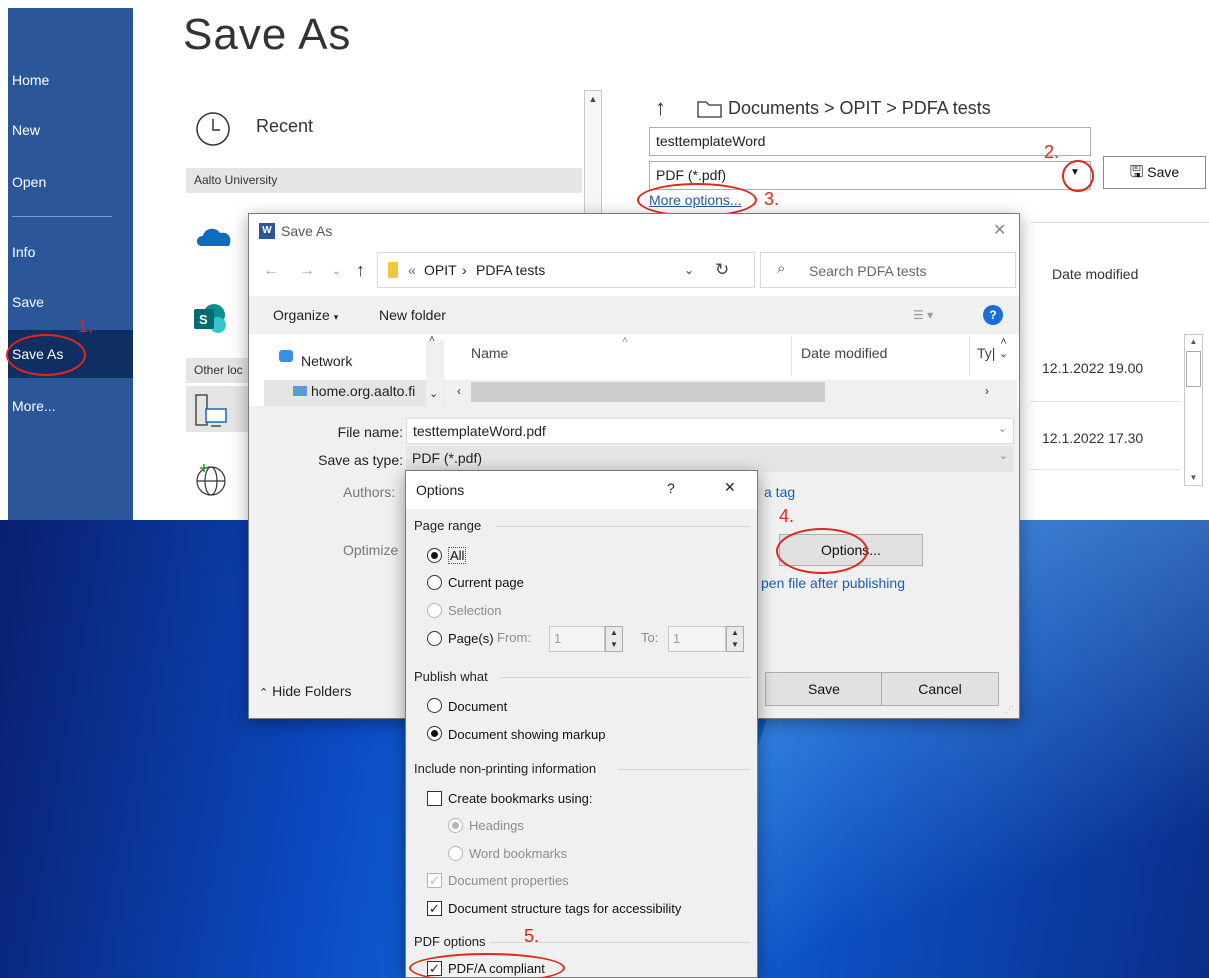 The image size is (1209, 978). I want to click on column-type: Ty|, so click(986, 353).